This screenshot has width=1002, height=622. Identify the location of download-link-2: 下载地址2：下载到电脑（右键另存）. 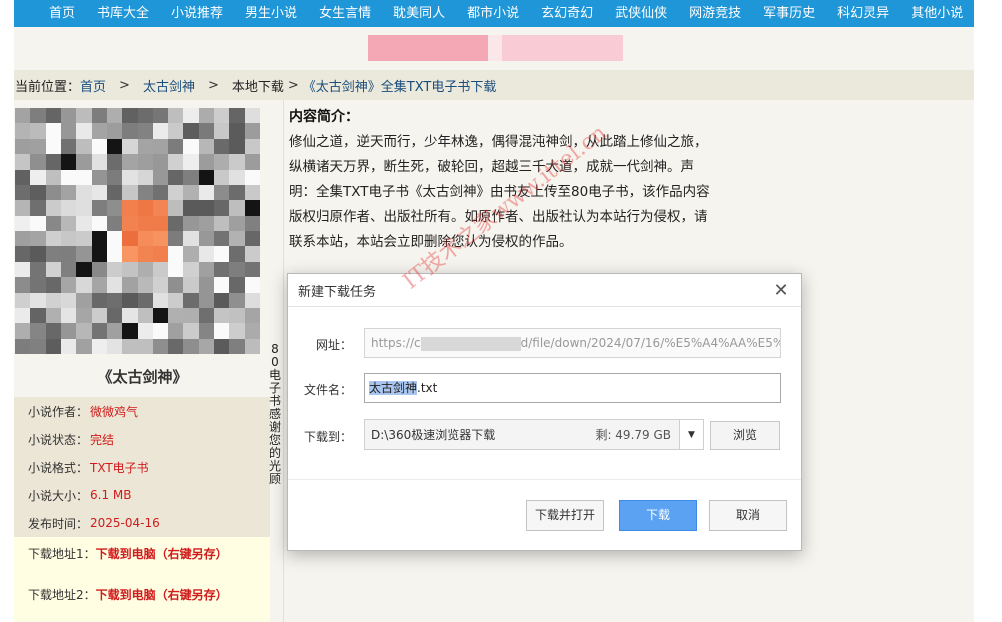
(128, 594).